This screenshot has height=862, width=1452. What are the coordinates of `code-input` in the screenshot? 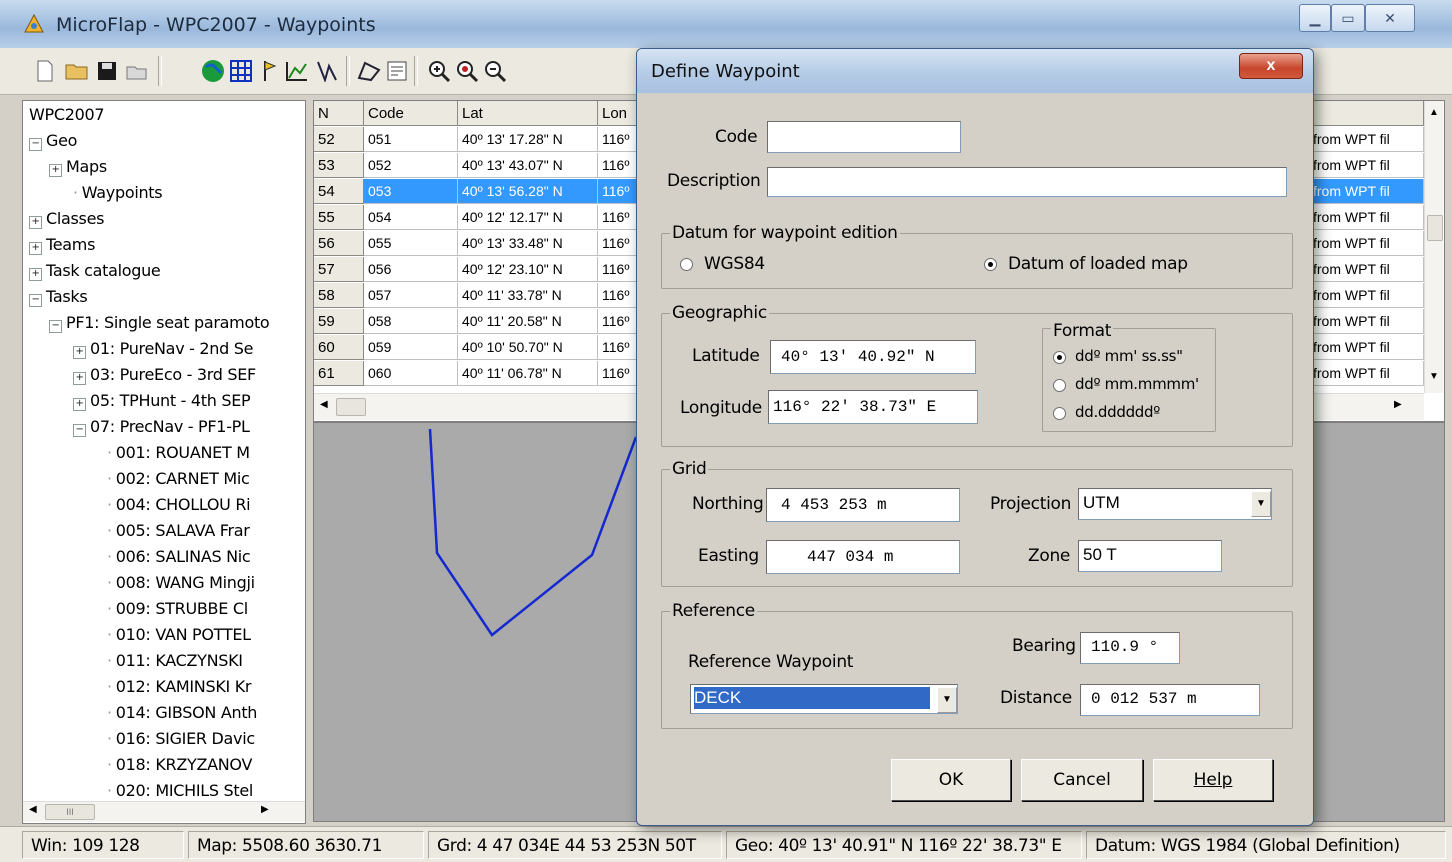 It's located at (864, 137).